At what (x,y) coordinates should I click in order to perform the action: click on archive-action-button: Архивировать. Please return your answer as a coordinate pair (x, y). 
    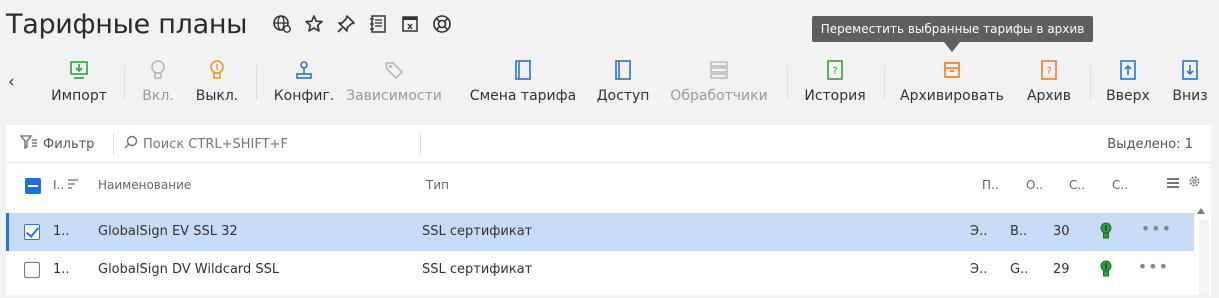
    Looking at the image, I should click on (952, 84).